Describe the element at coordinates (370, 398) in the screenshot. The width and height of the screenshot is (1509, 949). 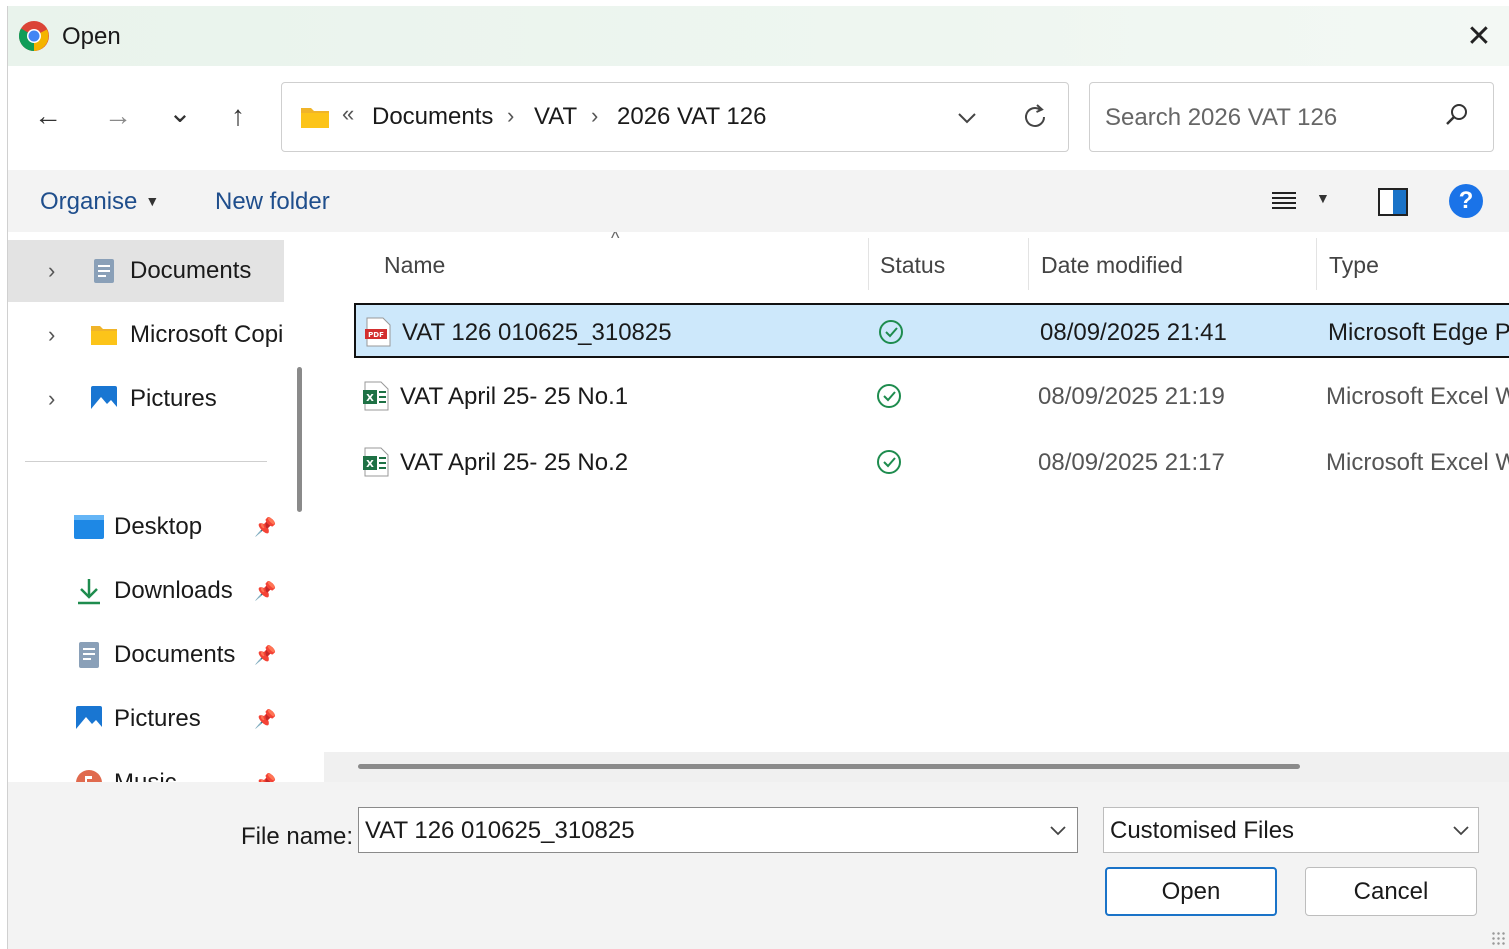
I see `svg-text: X` at that location.